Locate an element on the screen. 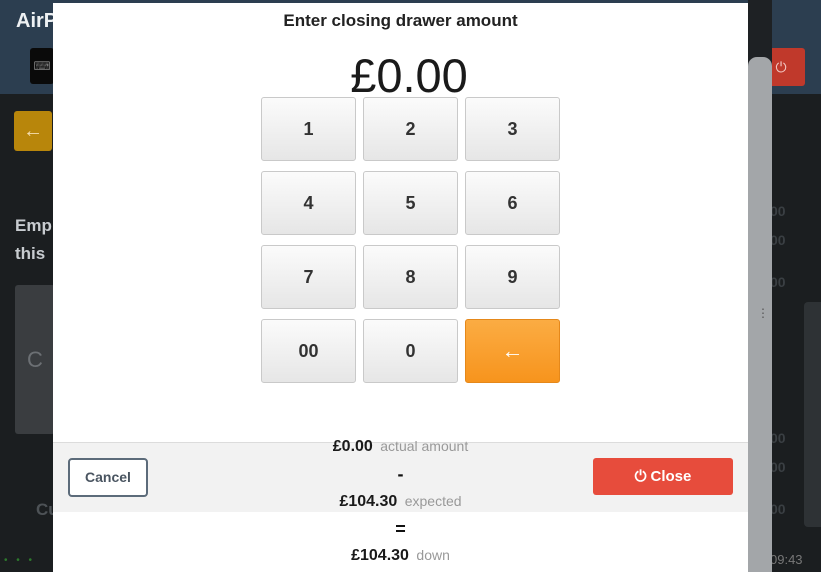 The width and height of the screenshot is (821, 572). keypad-key-0: 0 is located at coordinates (410, 351).